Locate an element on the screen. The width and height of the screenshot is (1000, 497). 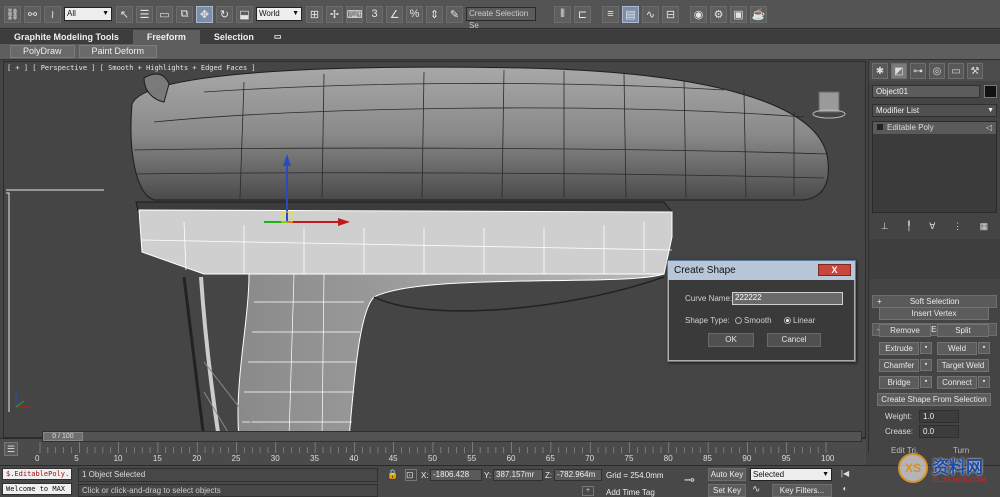
select-object-icon: ↖ is located at coordinates (124, 14).